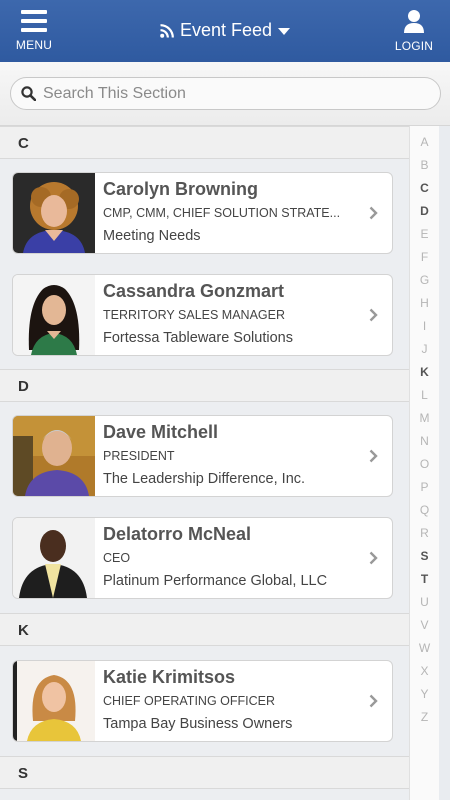 The width and height of the screenshot is (450, 800). Describe the element at coordinates (205, 794) in the screenshot. I see `section-s` at that location.